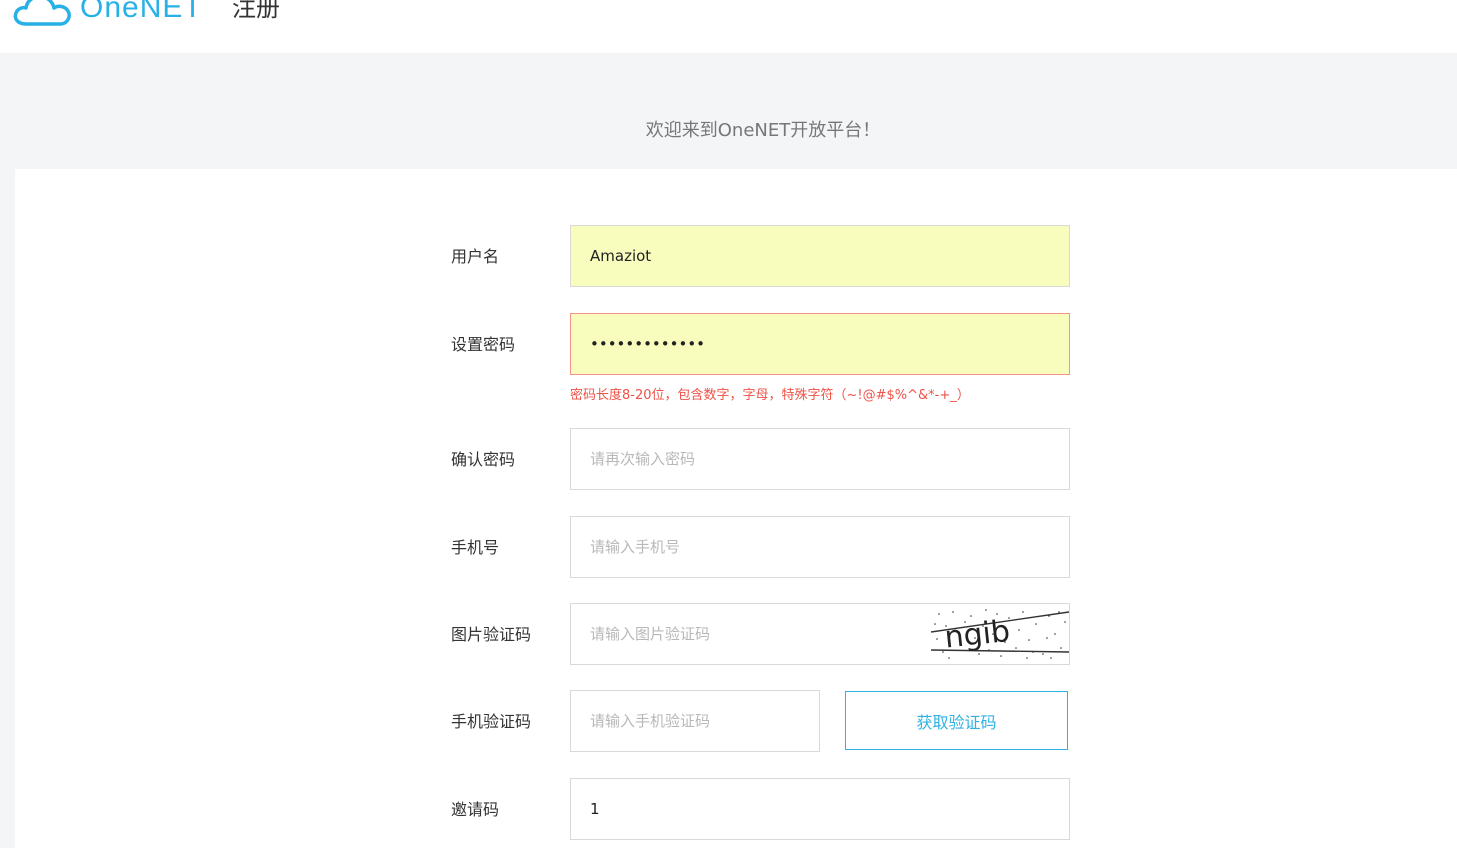  What do you see at coordinates (483, 459) in the screenshot?
I see `confirm-password-label: 确认密码` at bounding box center [483, 459].